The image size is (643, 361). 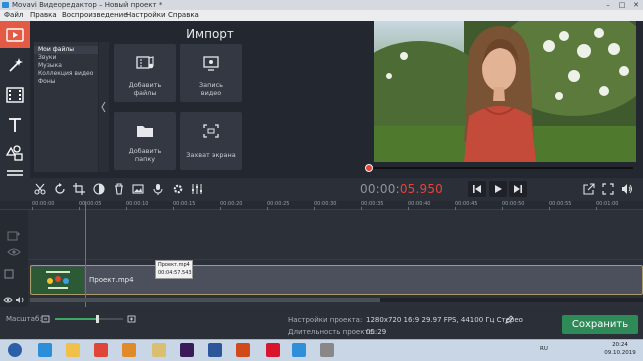 I want to click on fullscreen-button, so click(x=608, y=189).